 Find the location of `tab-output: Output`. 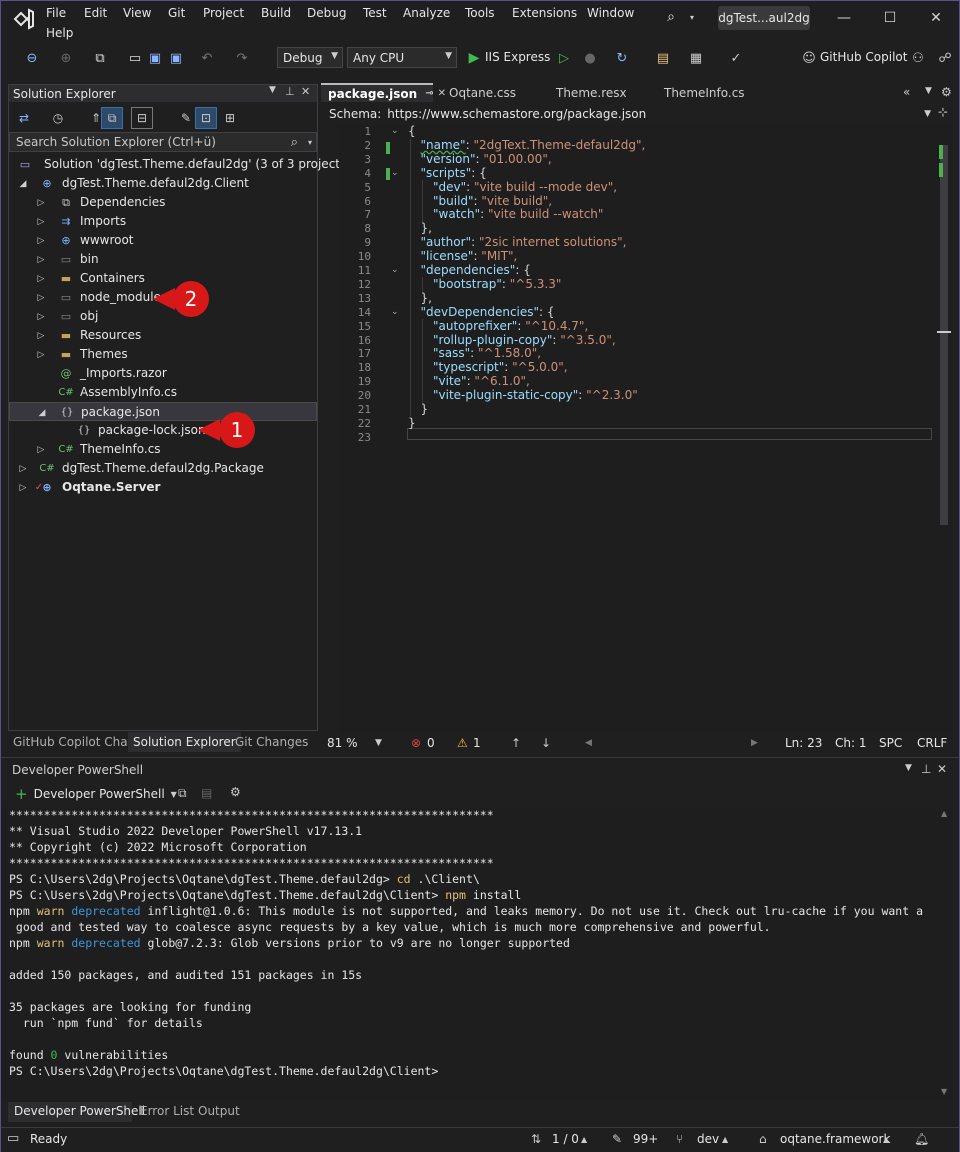

tab-output: Output is located at coordinates (219, 1111).